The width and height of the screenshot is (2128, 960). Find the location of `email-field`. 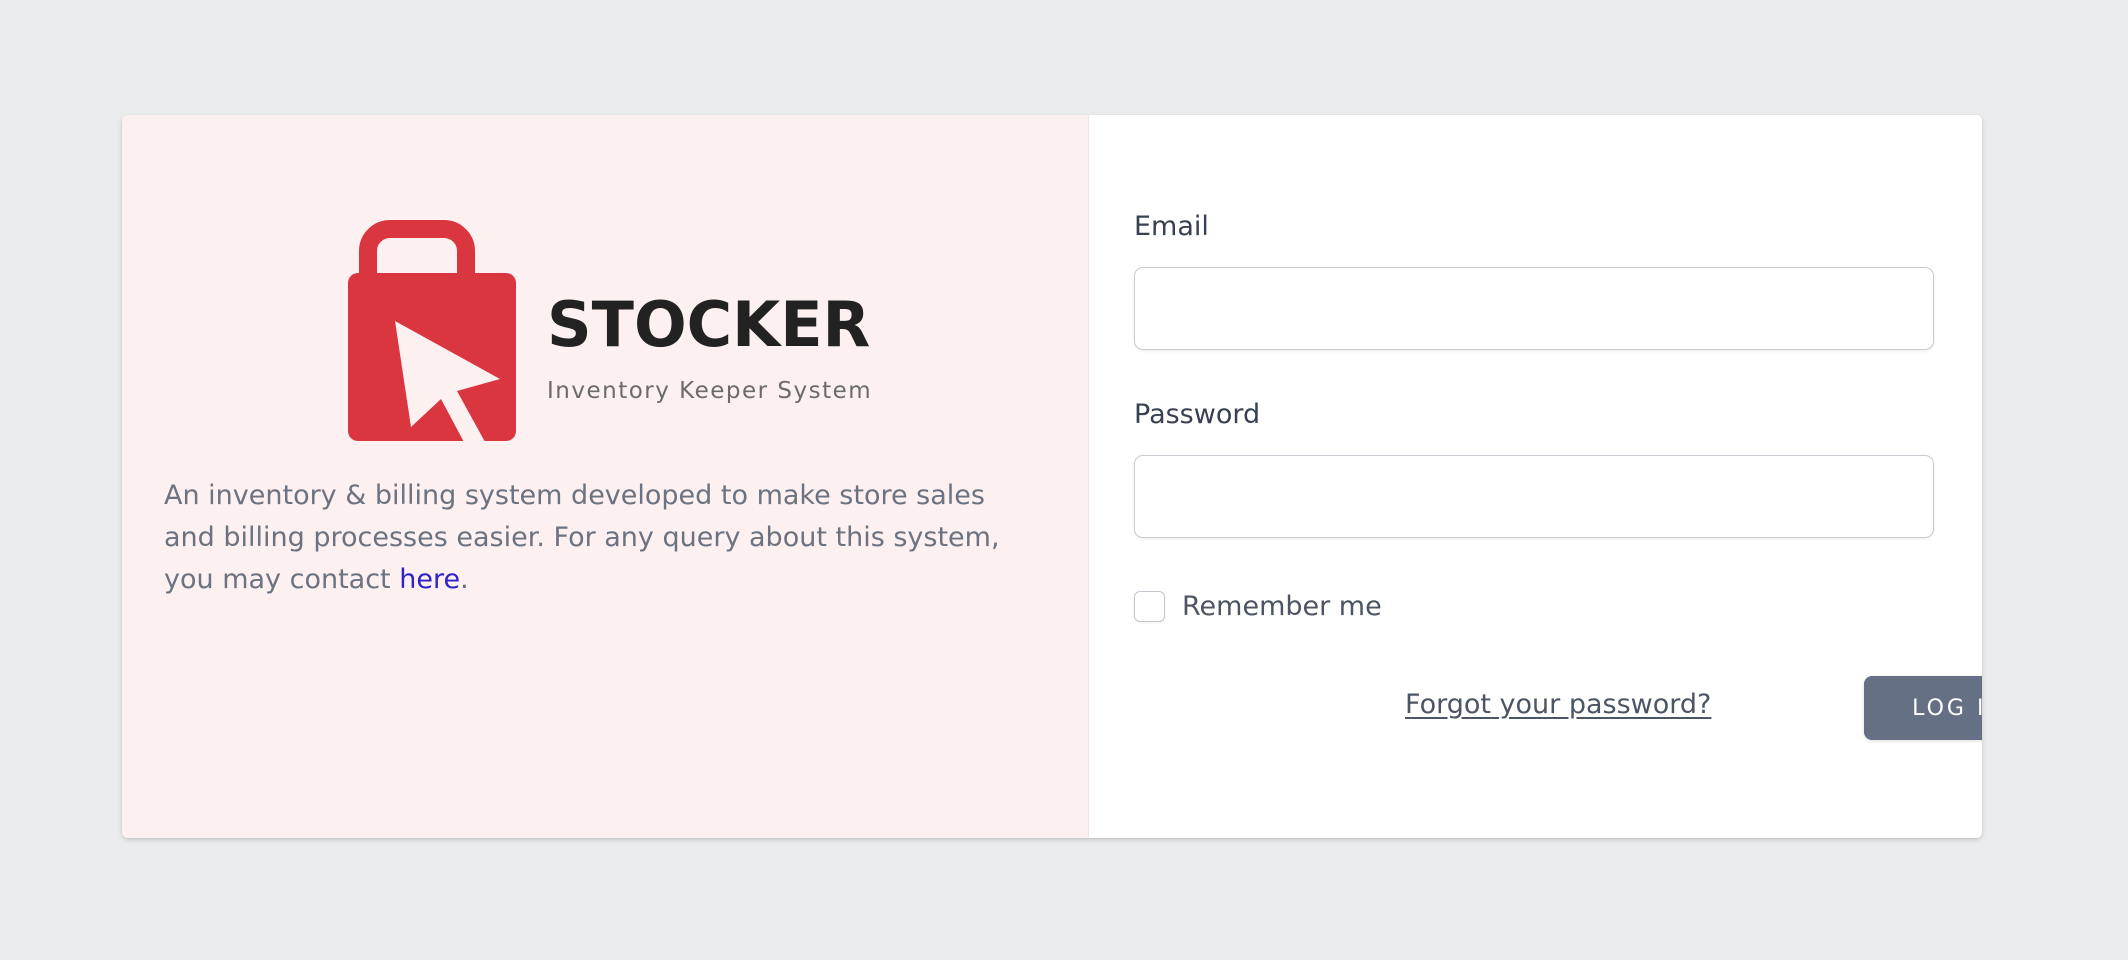

email-field is located at coordinates (1534, 308).